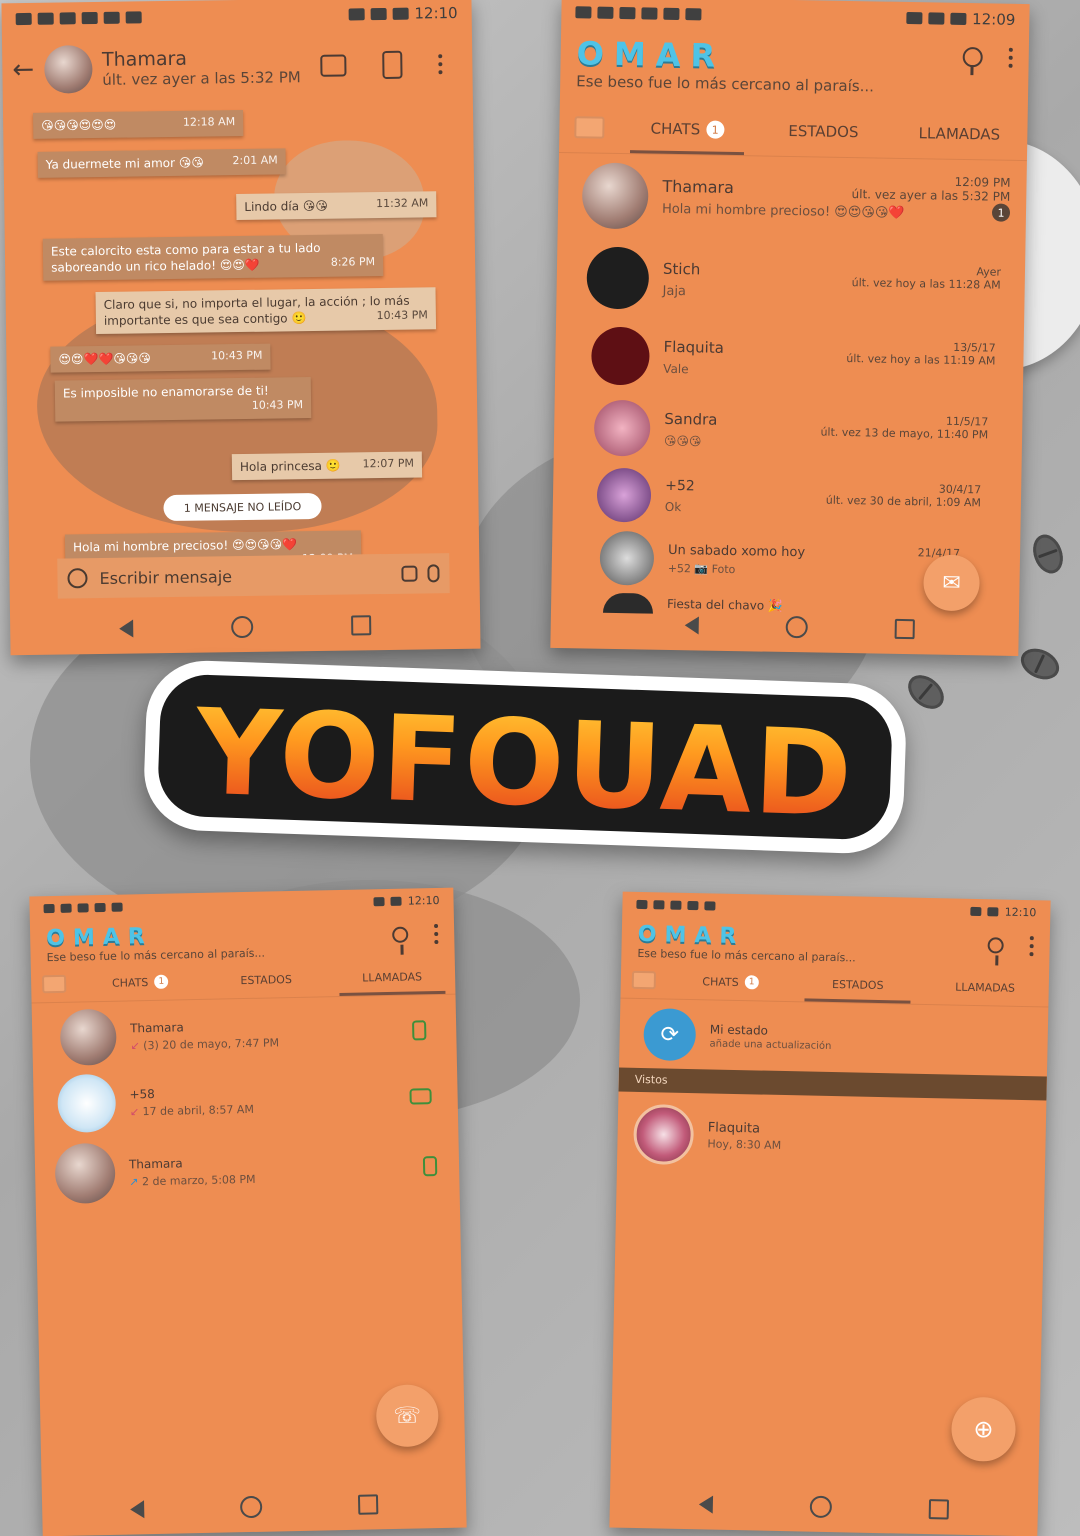  I want to click on my-status-row: ⟳ Mi estado añade una actualización, so click(833, 1038).